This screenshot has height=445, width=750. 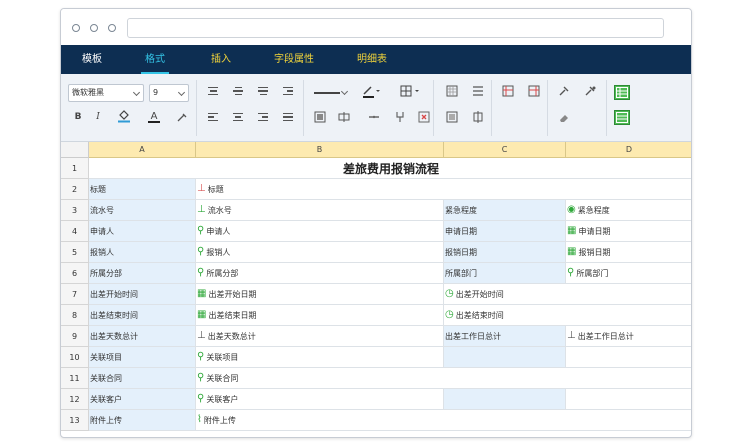 I want to click on clear-format-icon, so click(x=182, y=117).